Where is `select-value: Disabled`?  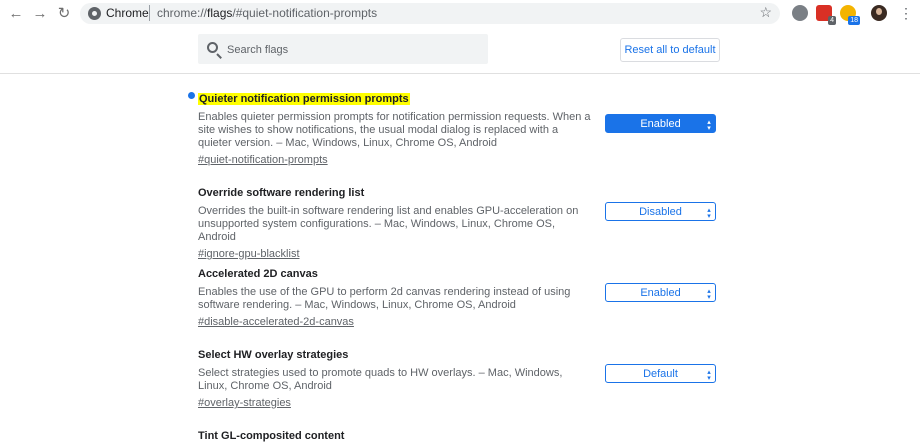
select-value: Disabled is located at coordinates (660, 212).